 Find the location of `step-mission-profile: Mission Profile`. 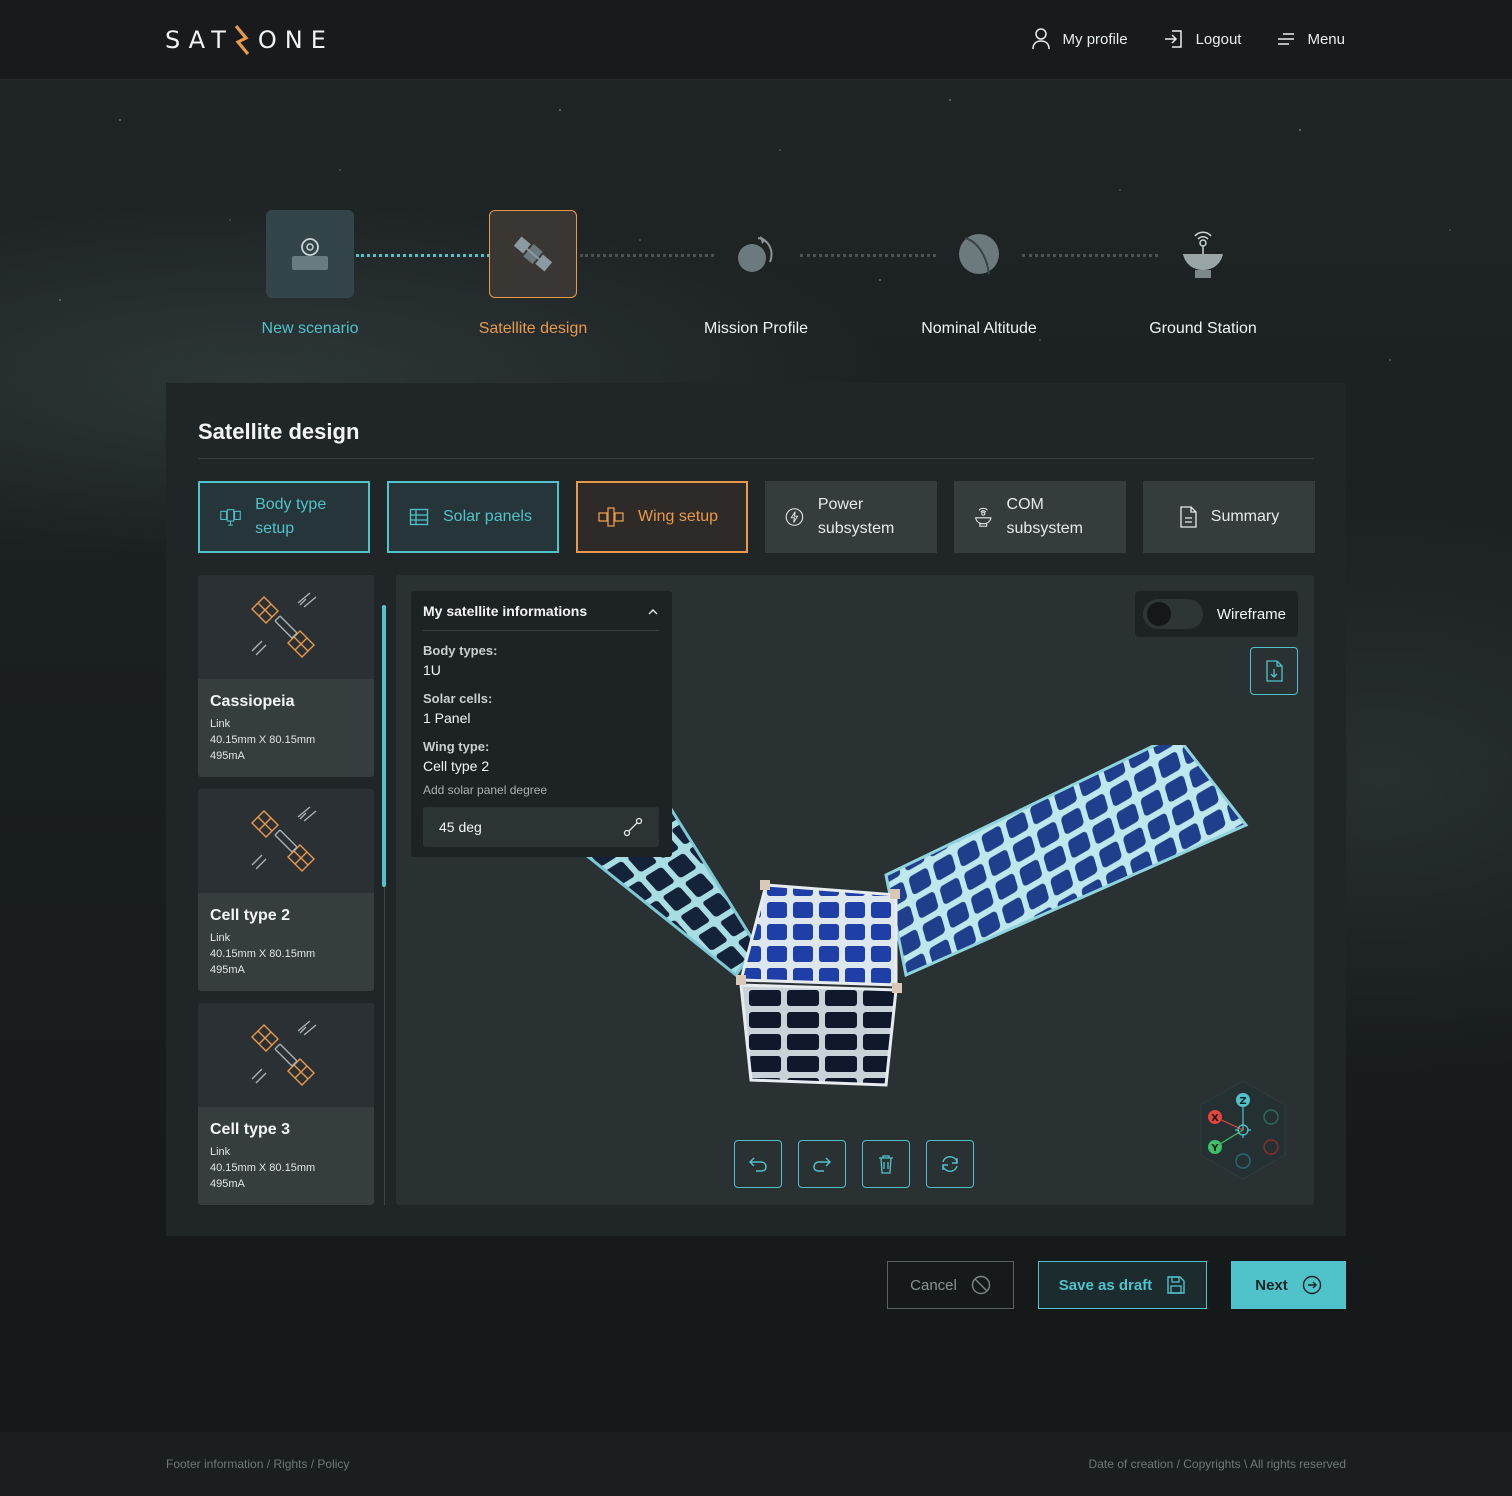

step-mission-profile: Mission Profile is located at coordinates (756, 274).